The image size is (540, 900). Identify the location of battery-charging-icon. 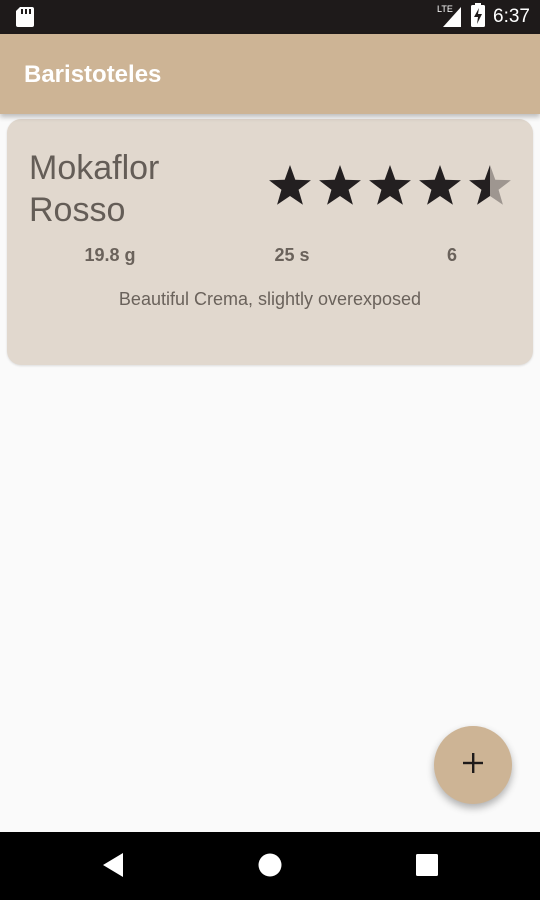
(478, 17).